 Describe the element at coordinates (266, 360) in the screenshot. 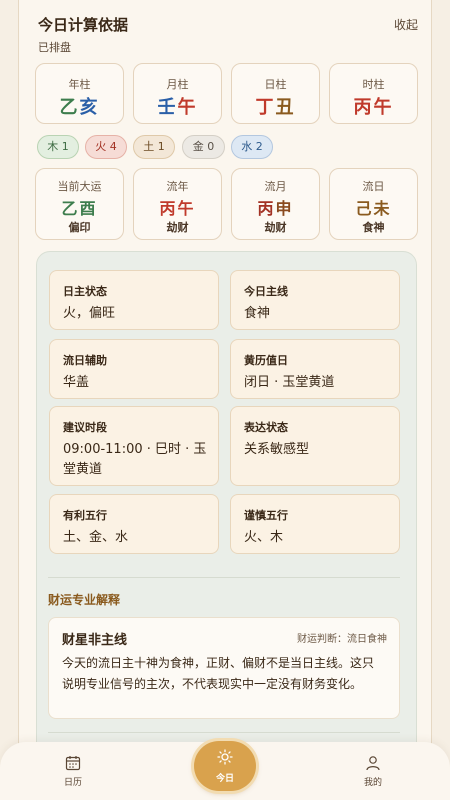

I see `info-title: 黄历值日` at that location.